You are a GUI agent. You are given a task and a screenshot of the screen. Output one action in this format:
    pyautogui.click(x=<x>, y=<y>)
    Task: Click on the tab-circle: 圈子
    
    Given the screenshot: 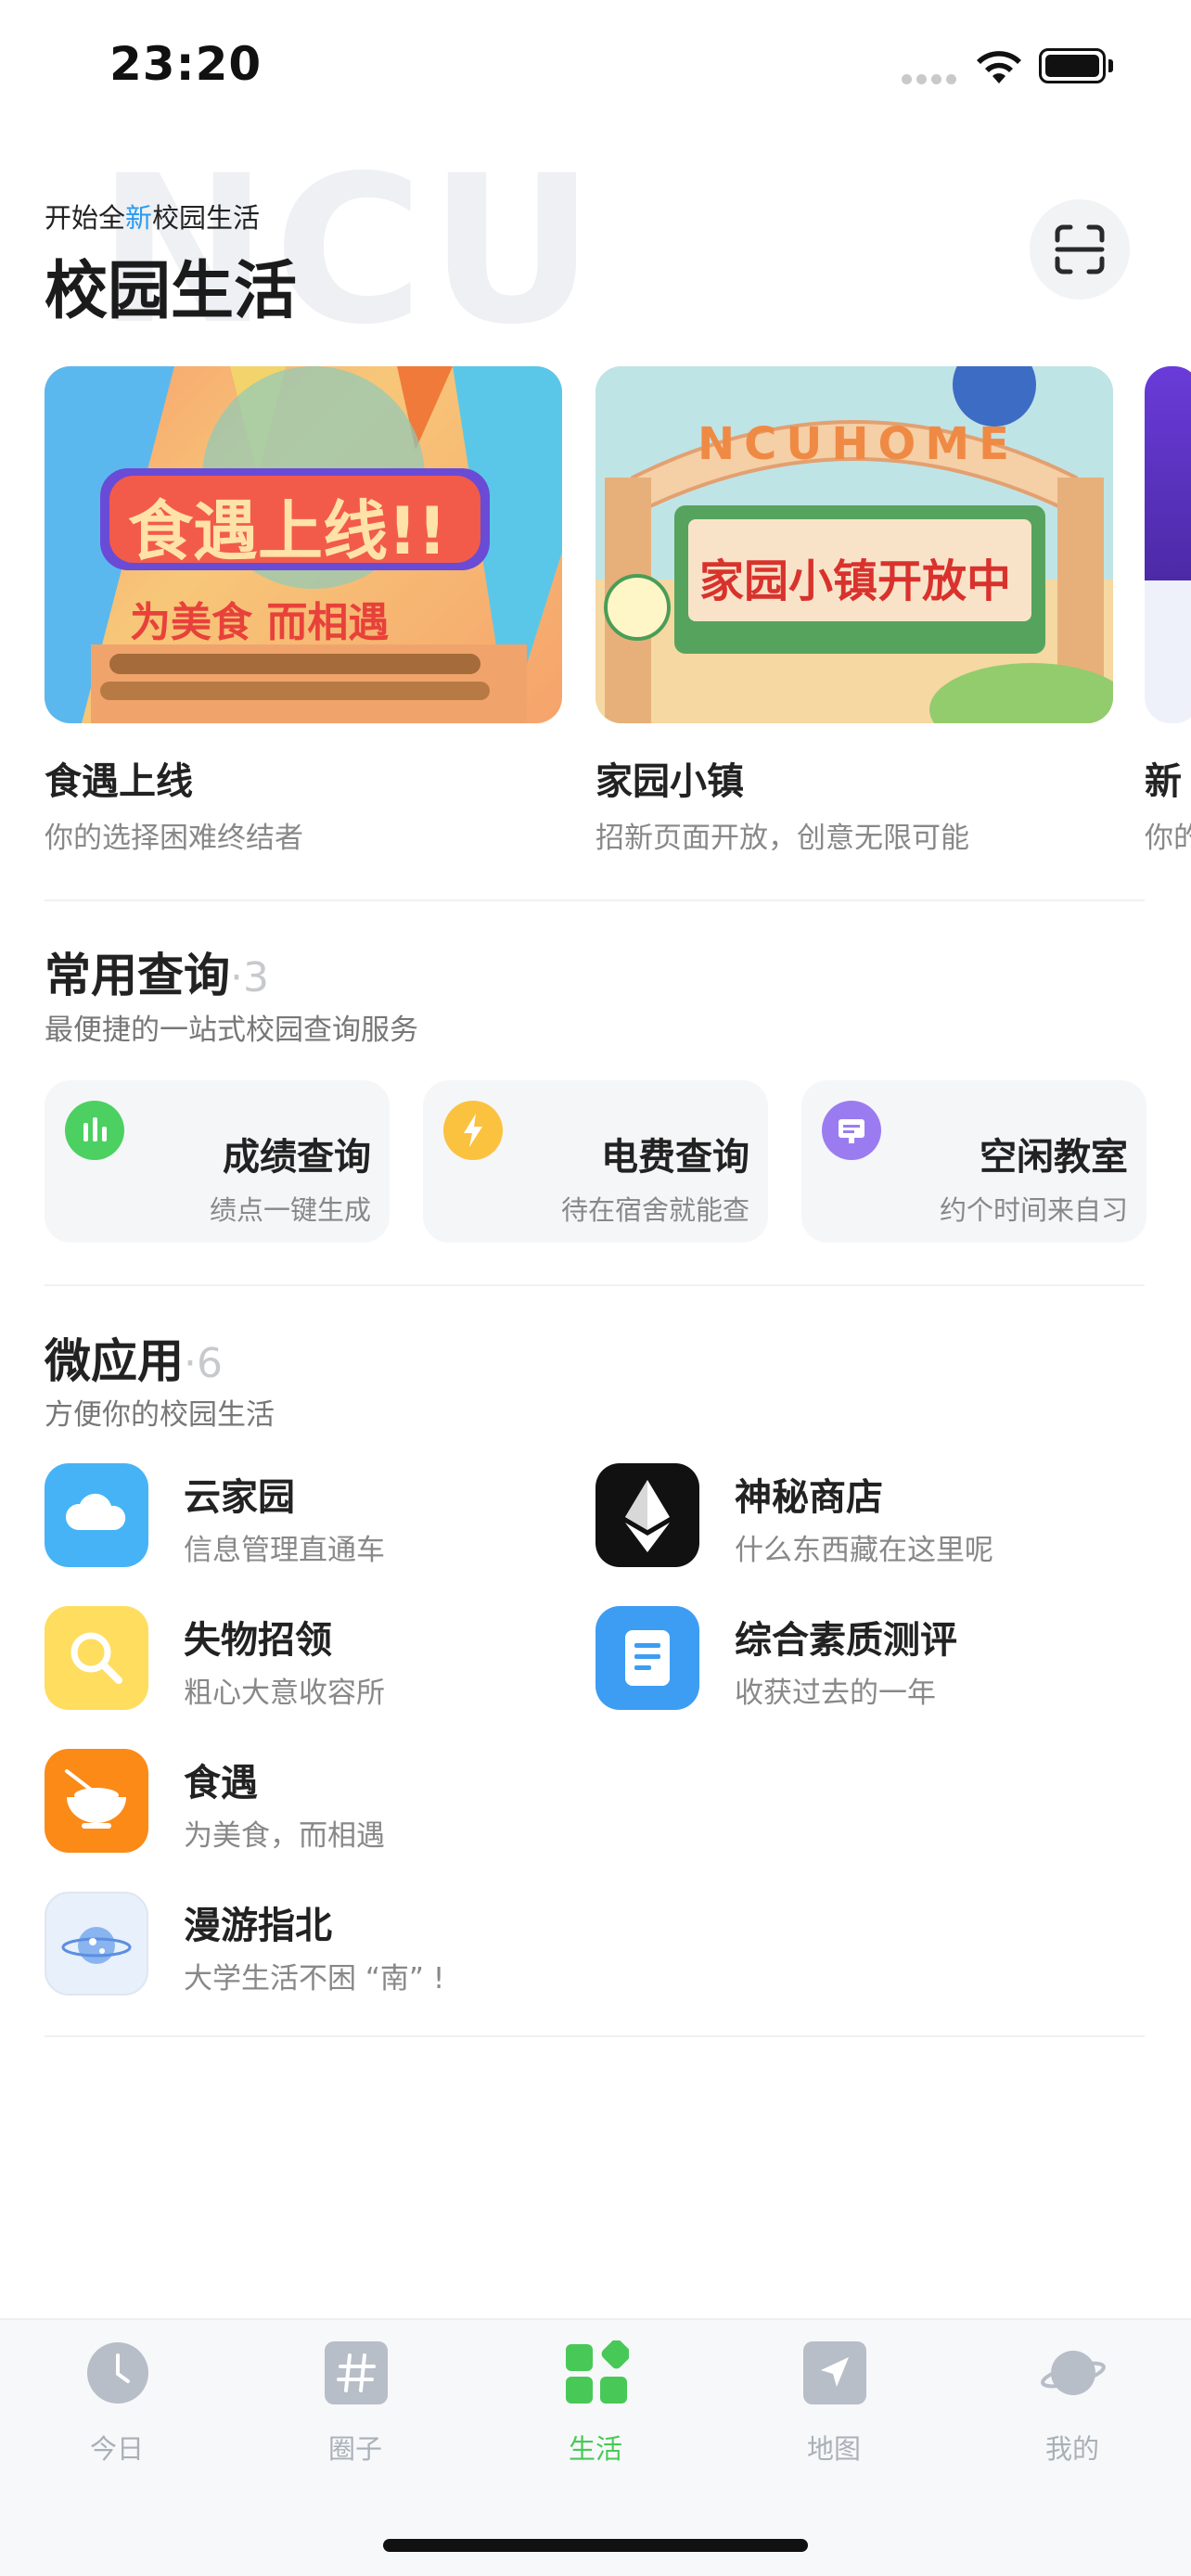 What is the action you would take?
    pyautogui.click(x=355, y=2410)
    